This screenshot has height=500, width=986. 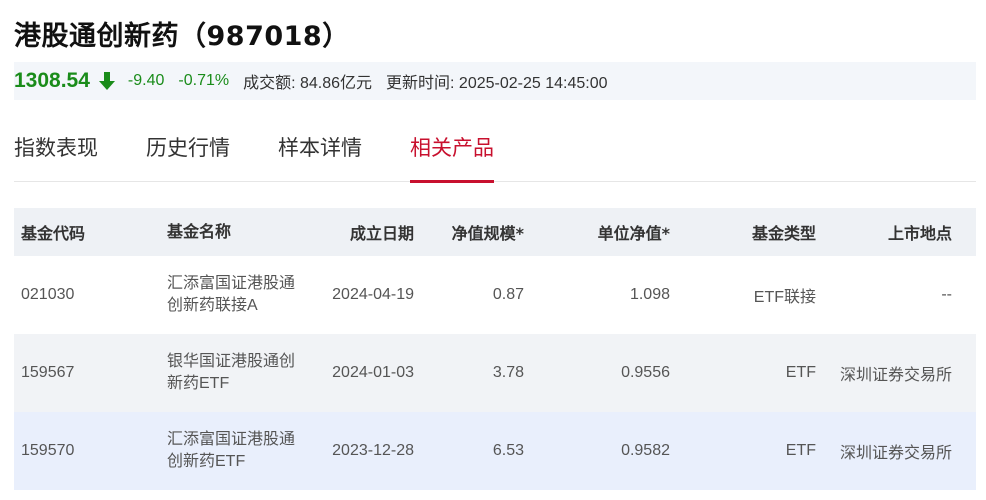 I want to click on unit-nav: 0.9582, so click(x=645, y=450).